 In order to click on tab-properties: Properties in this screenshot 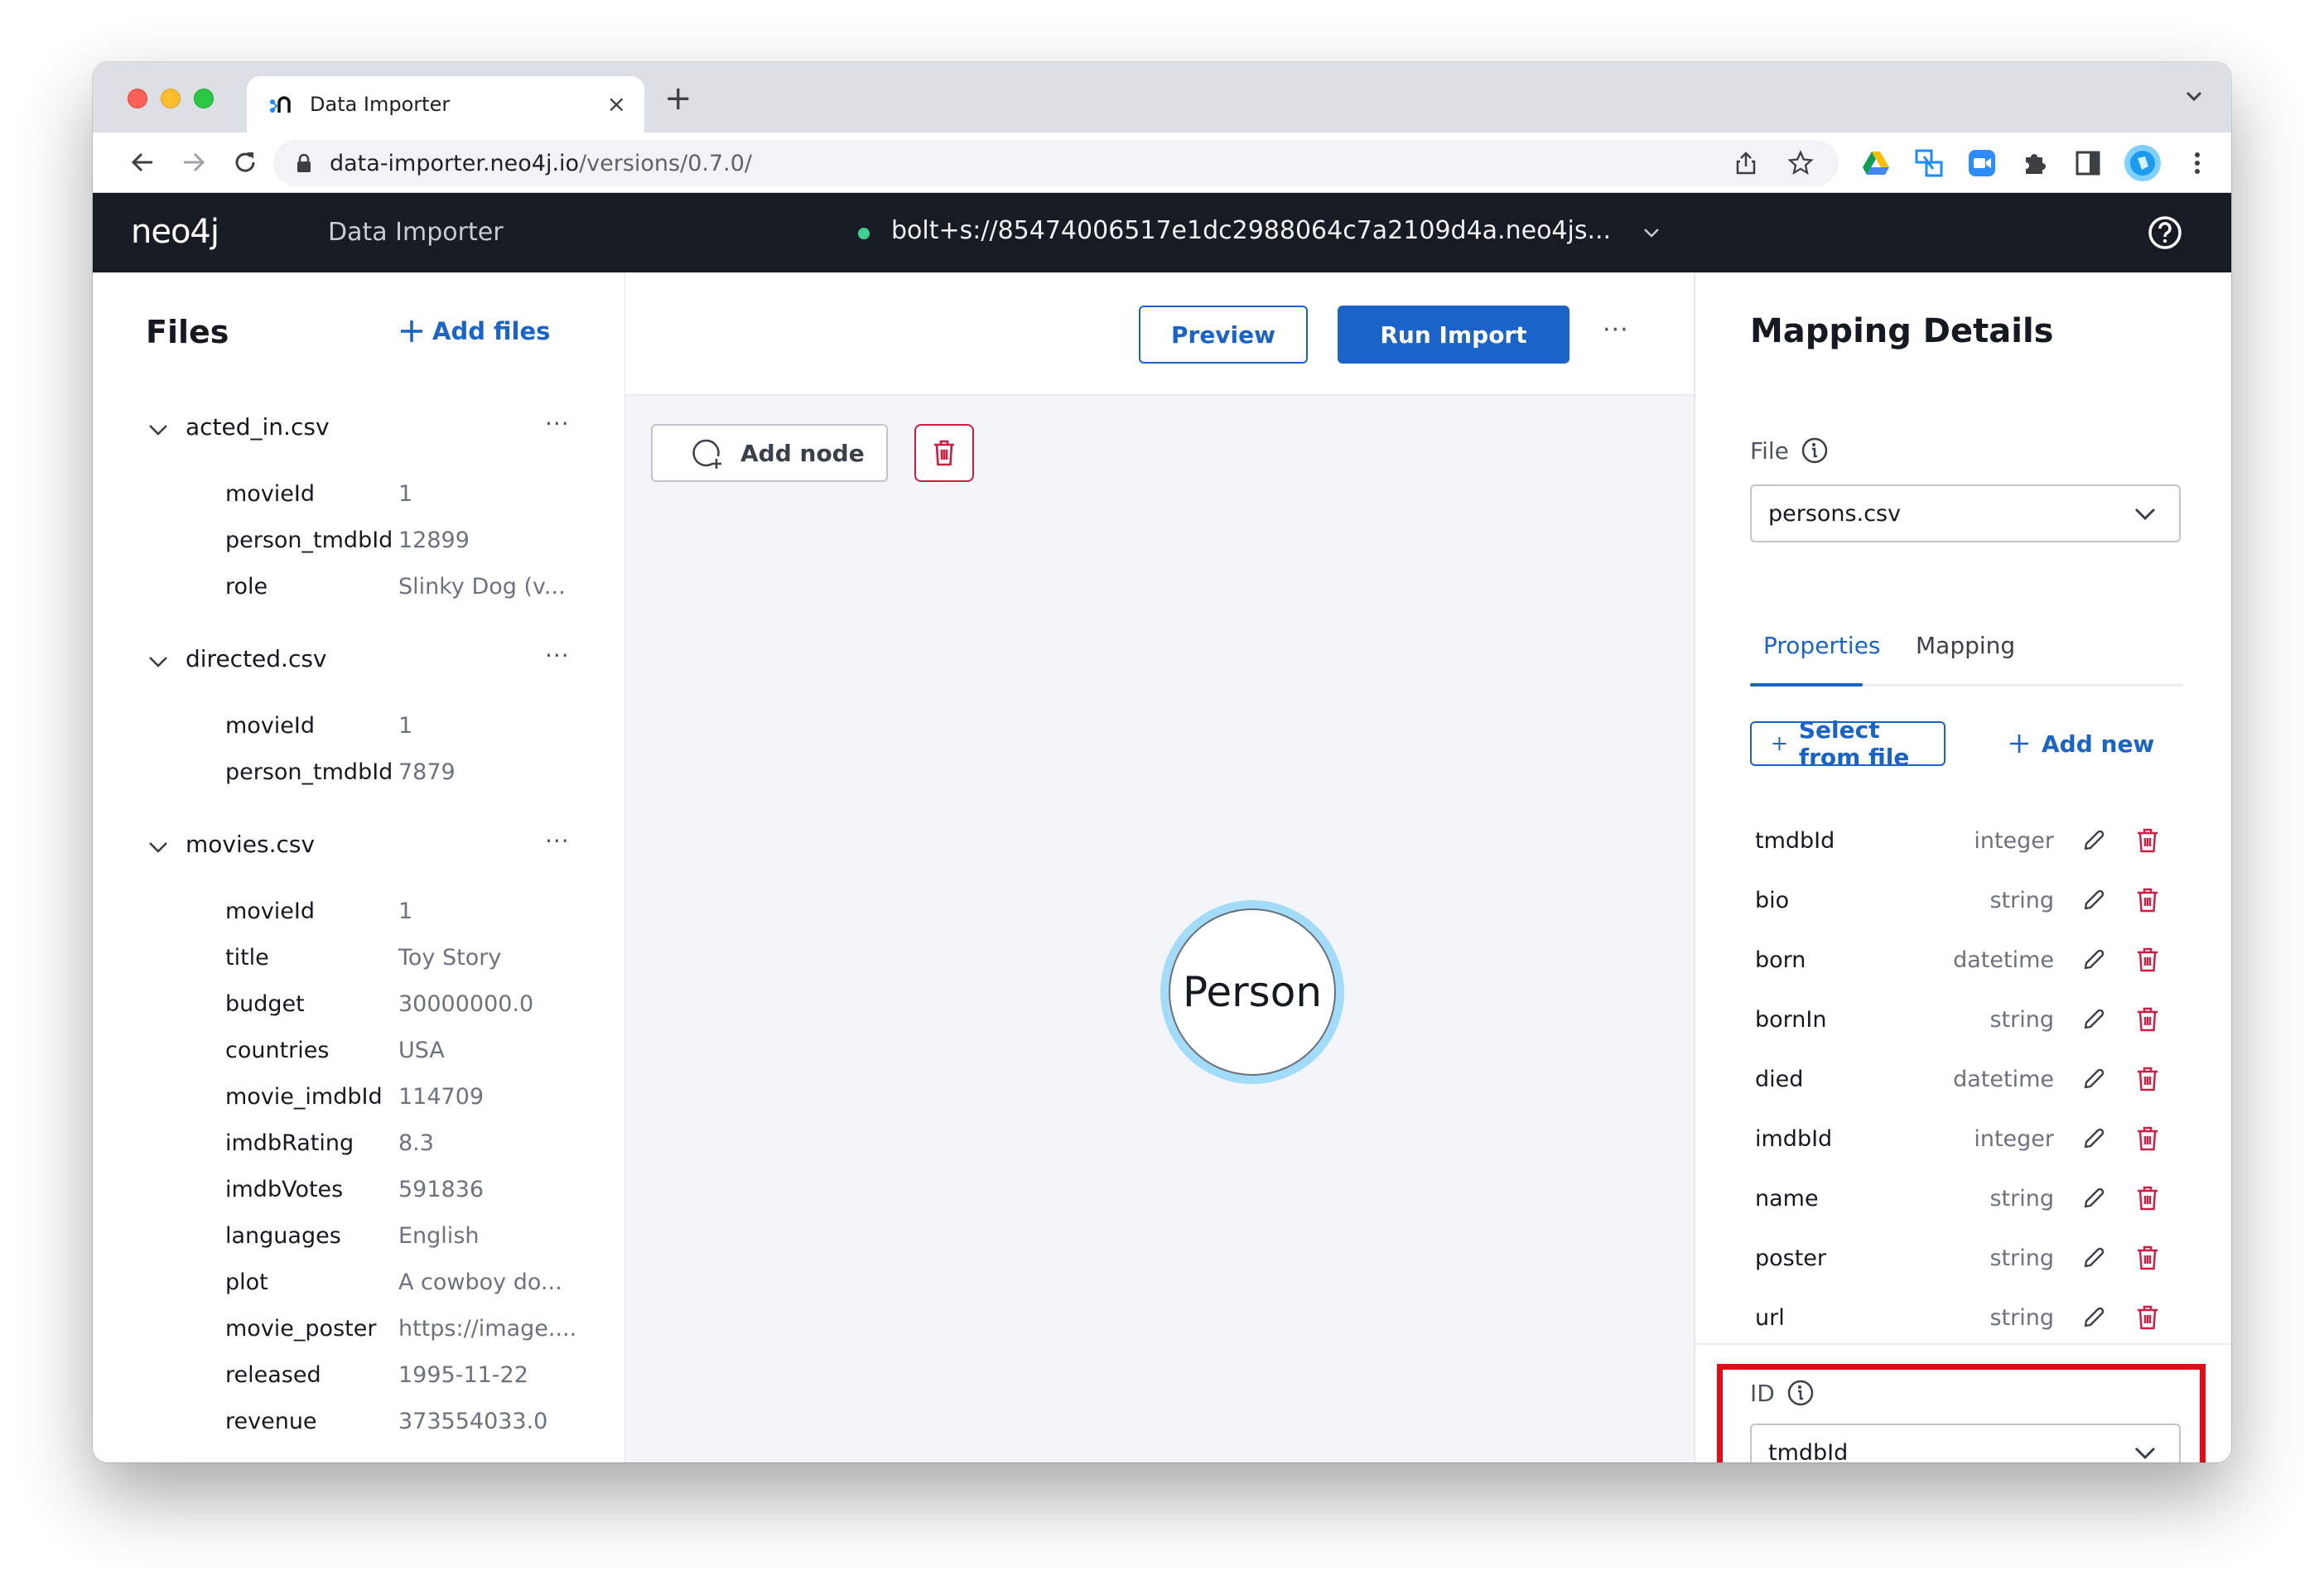, I will do `click(1822, 645)`.